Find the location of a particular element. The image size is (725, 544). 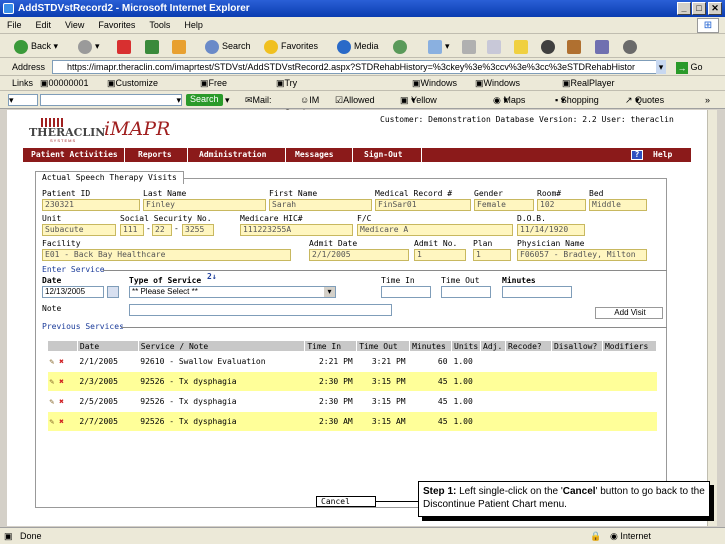

nav-patient-activities: Patient Activities is located at coordinates (74, 155).